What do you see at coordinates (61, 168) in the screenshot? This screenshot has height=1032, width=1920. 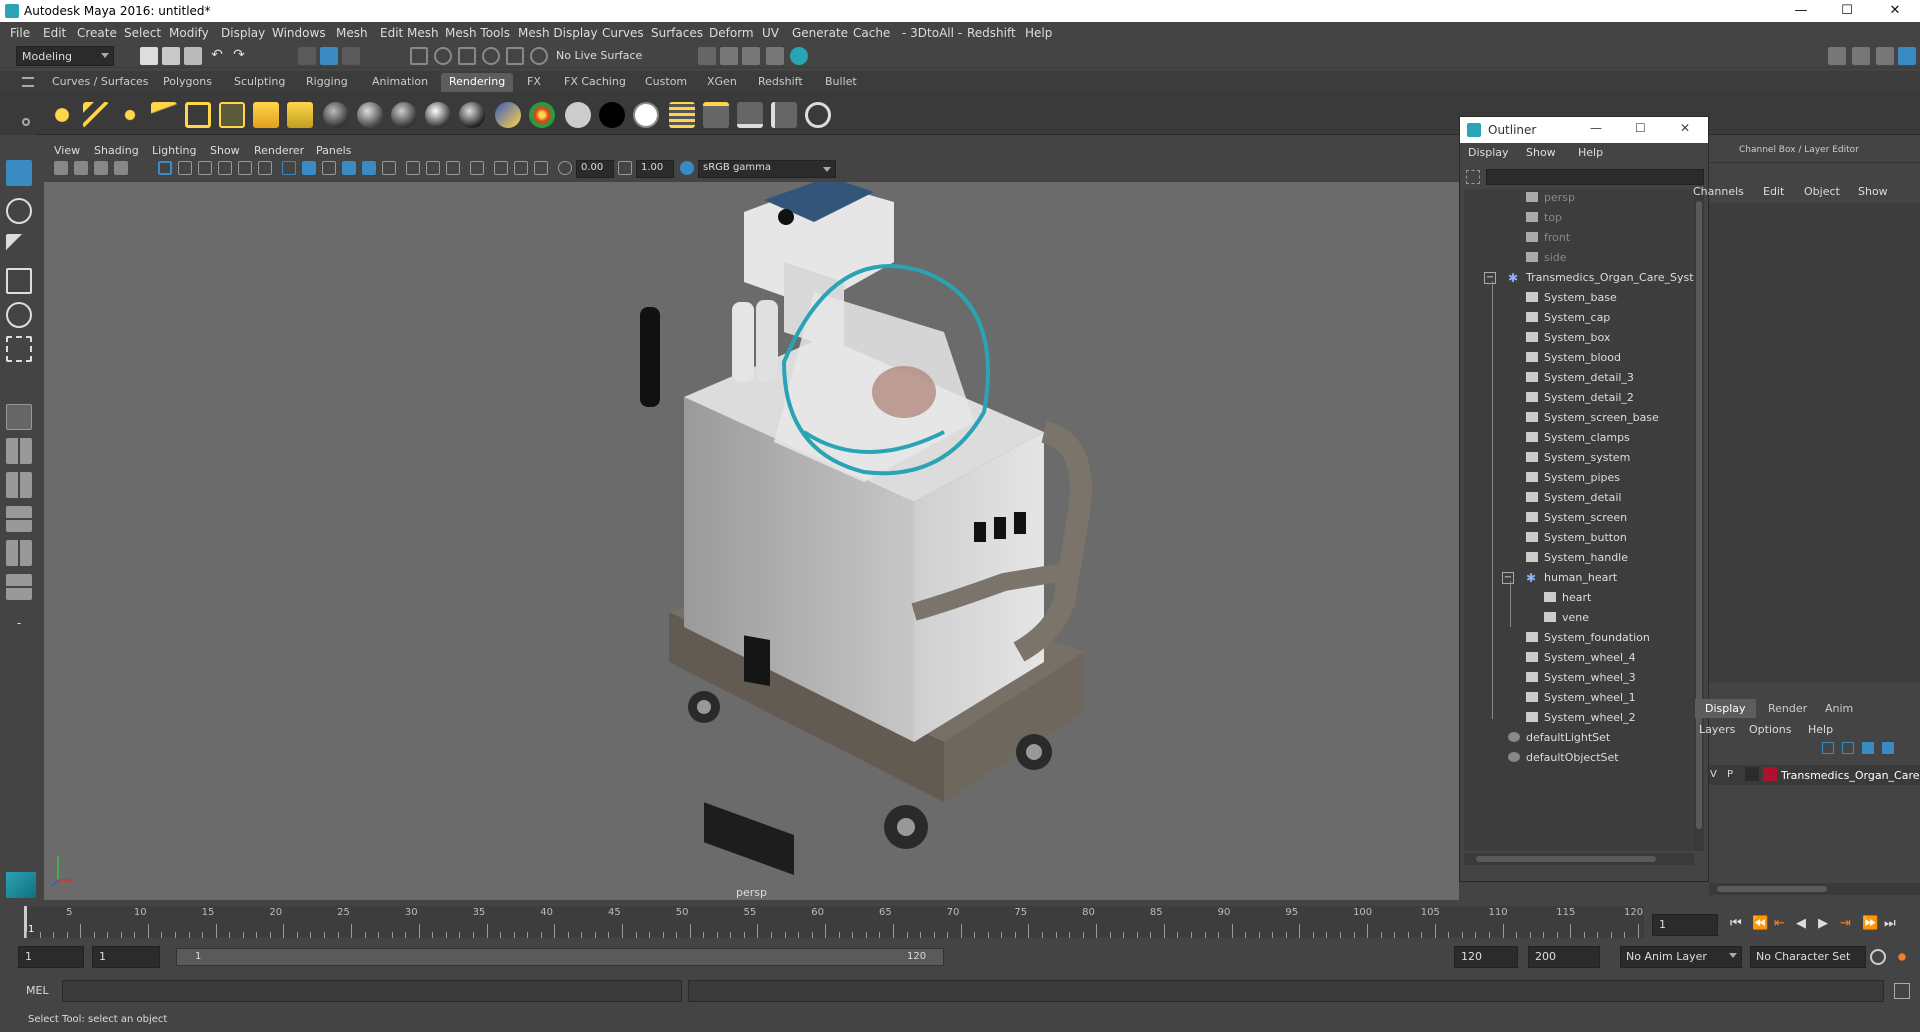 I see `camera-select-icon` at bounding box center [61, 168].